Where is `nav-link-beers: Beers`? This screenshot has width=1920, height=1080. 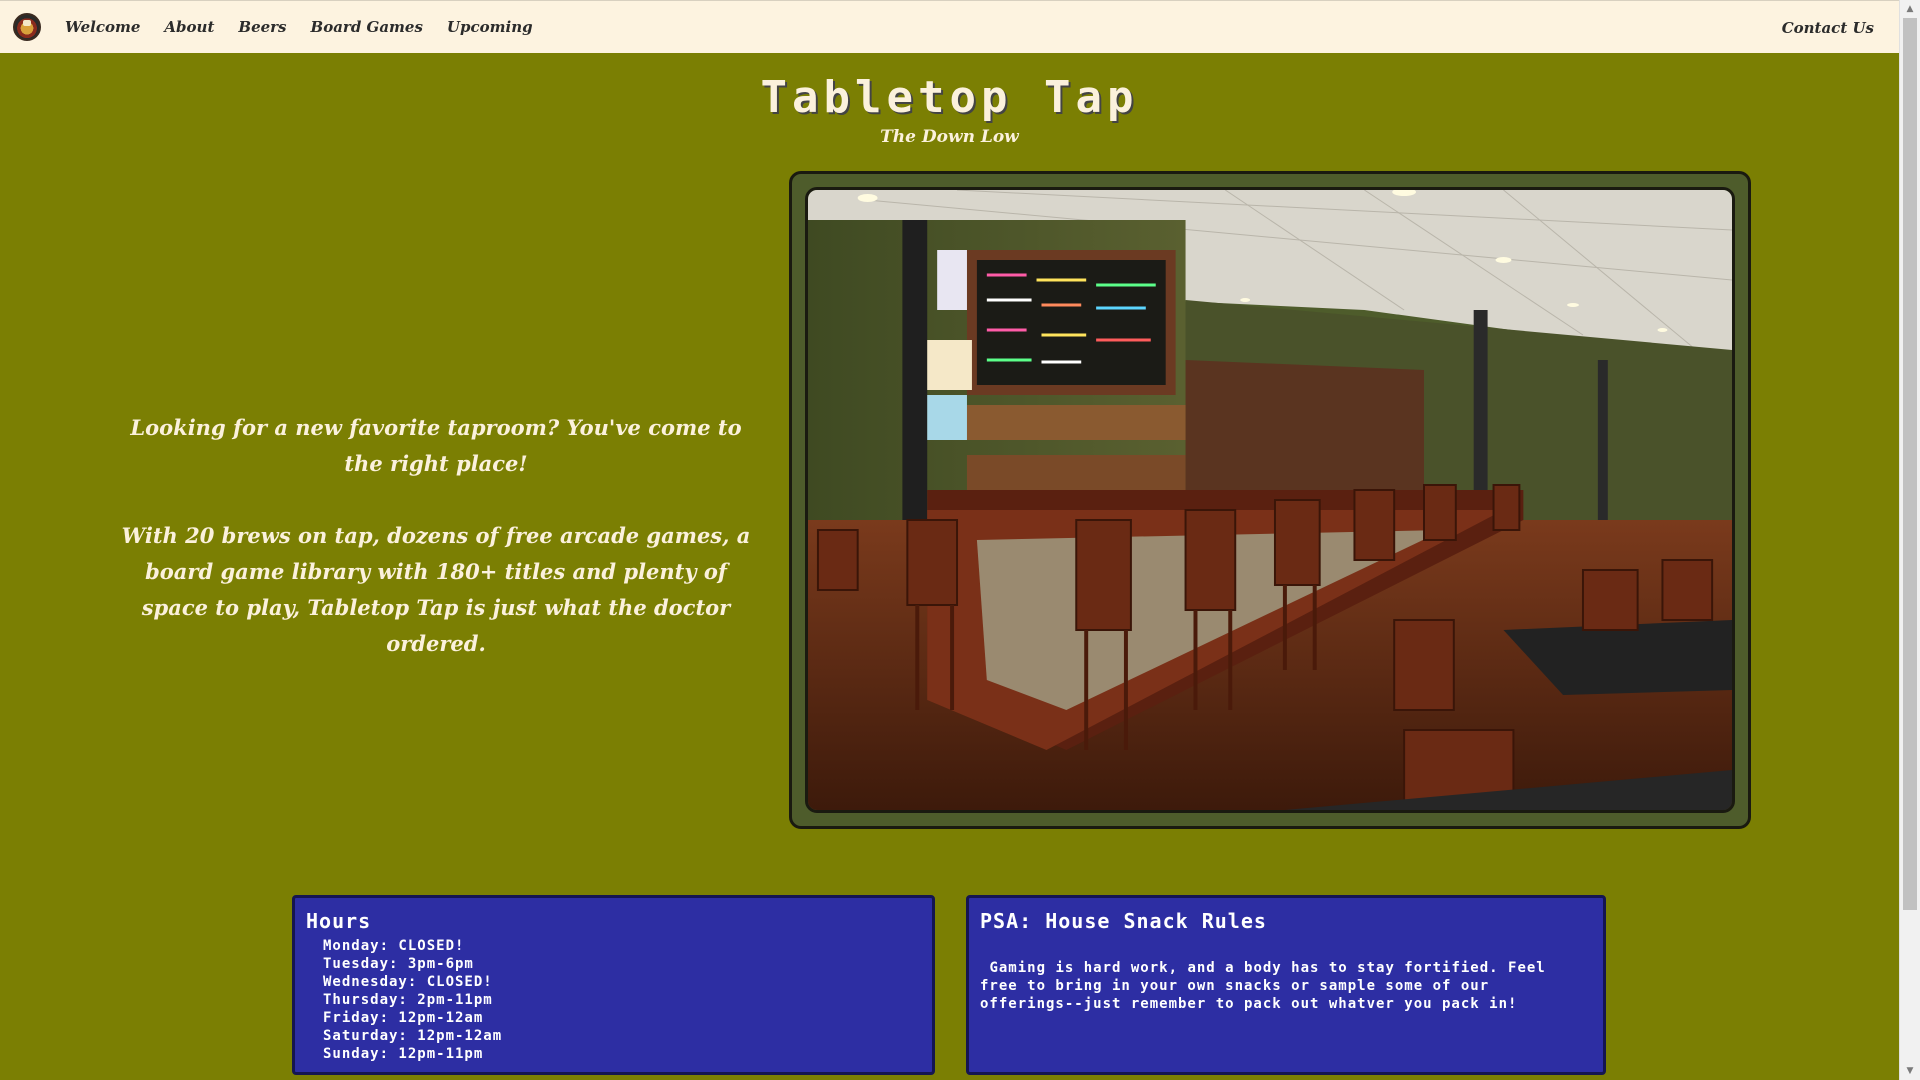 nav-link-beers: Beers is located at coordinates (262, 27).